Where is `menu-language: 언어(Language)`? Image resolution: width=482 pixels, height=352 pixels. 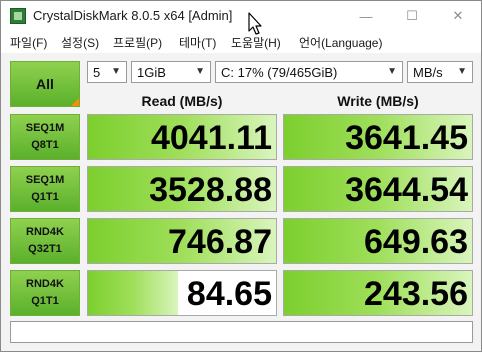
menu-language: 언어(Language) is located at coordinates (340, 42).